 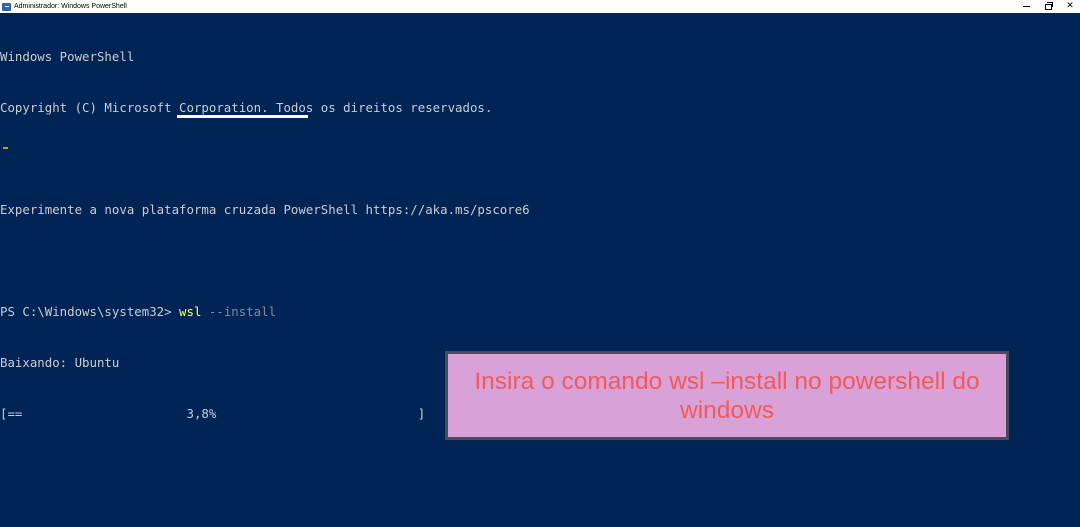 What do you see at coordinates (1026, 6) in the screenshot?
I see `minimize-icon` at bounding box center [1026, 6].